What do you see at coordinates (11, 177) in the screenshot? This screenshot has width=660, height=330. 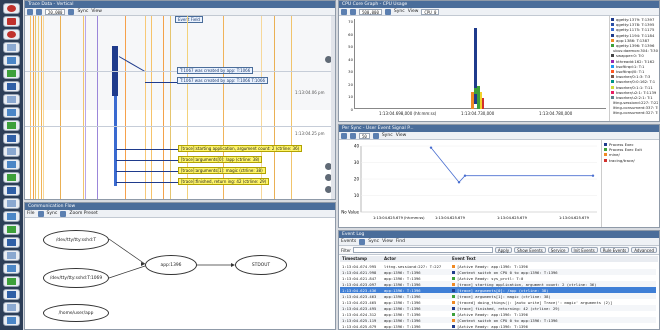 I see `layers-button` at bounding box center [11, 177].